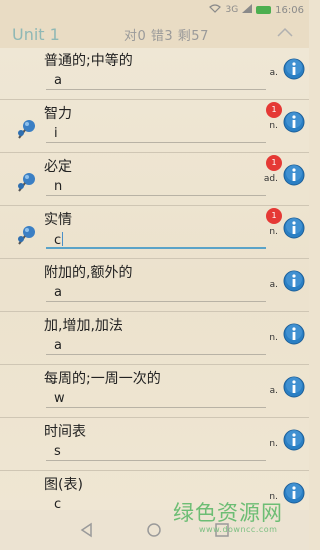  Describe the element at coordinates (232, 10) in the screenshot. I see `signal-label: 3G` at that location.